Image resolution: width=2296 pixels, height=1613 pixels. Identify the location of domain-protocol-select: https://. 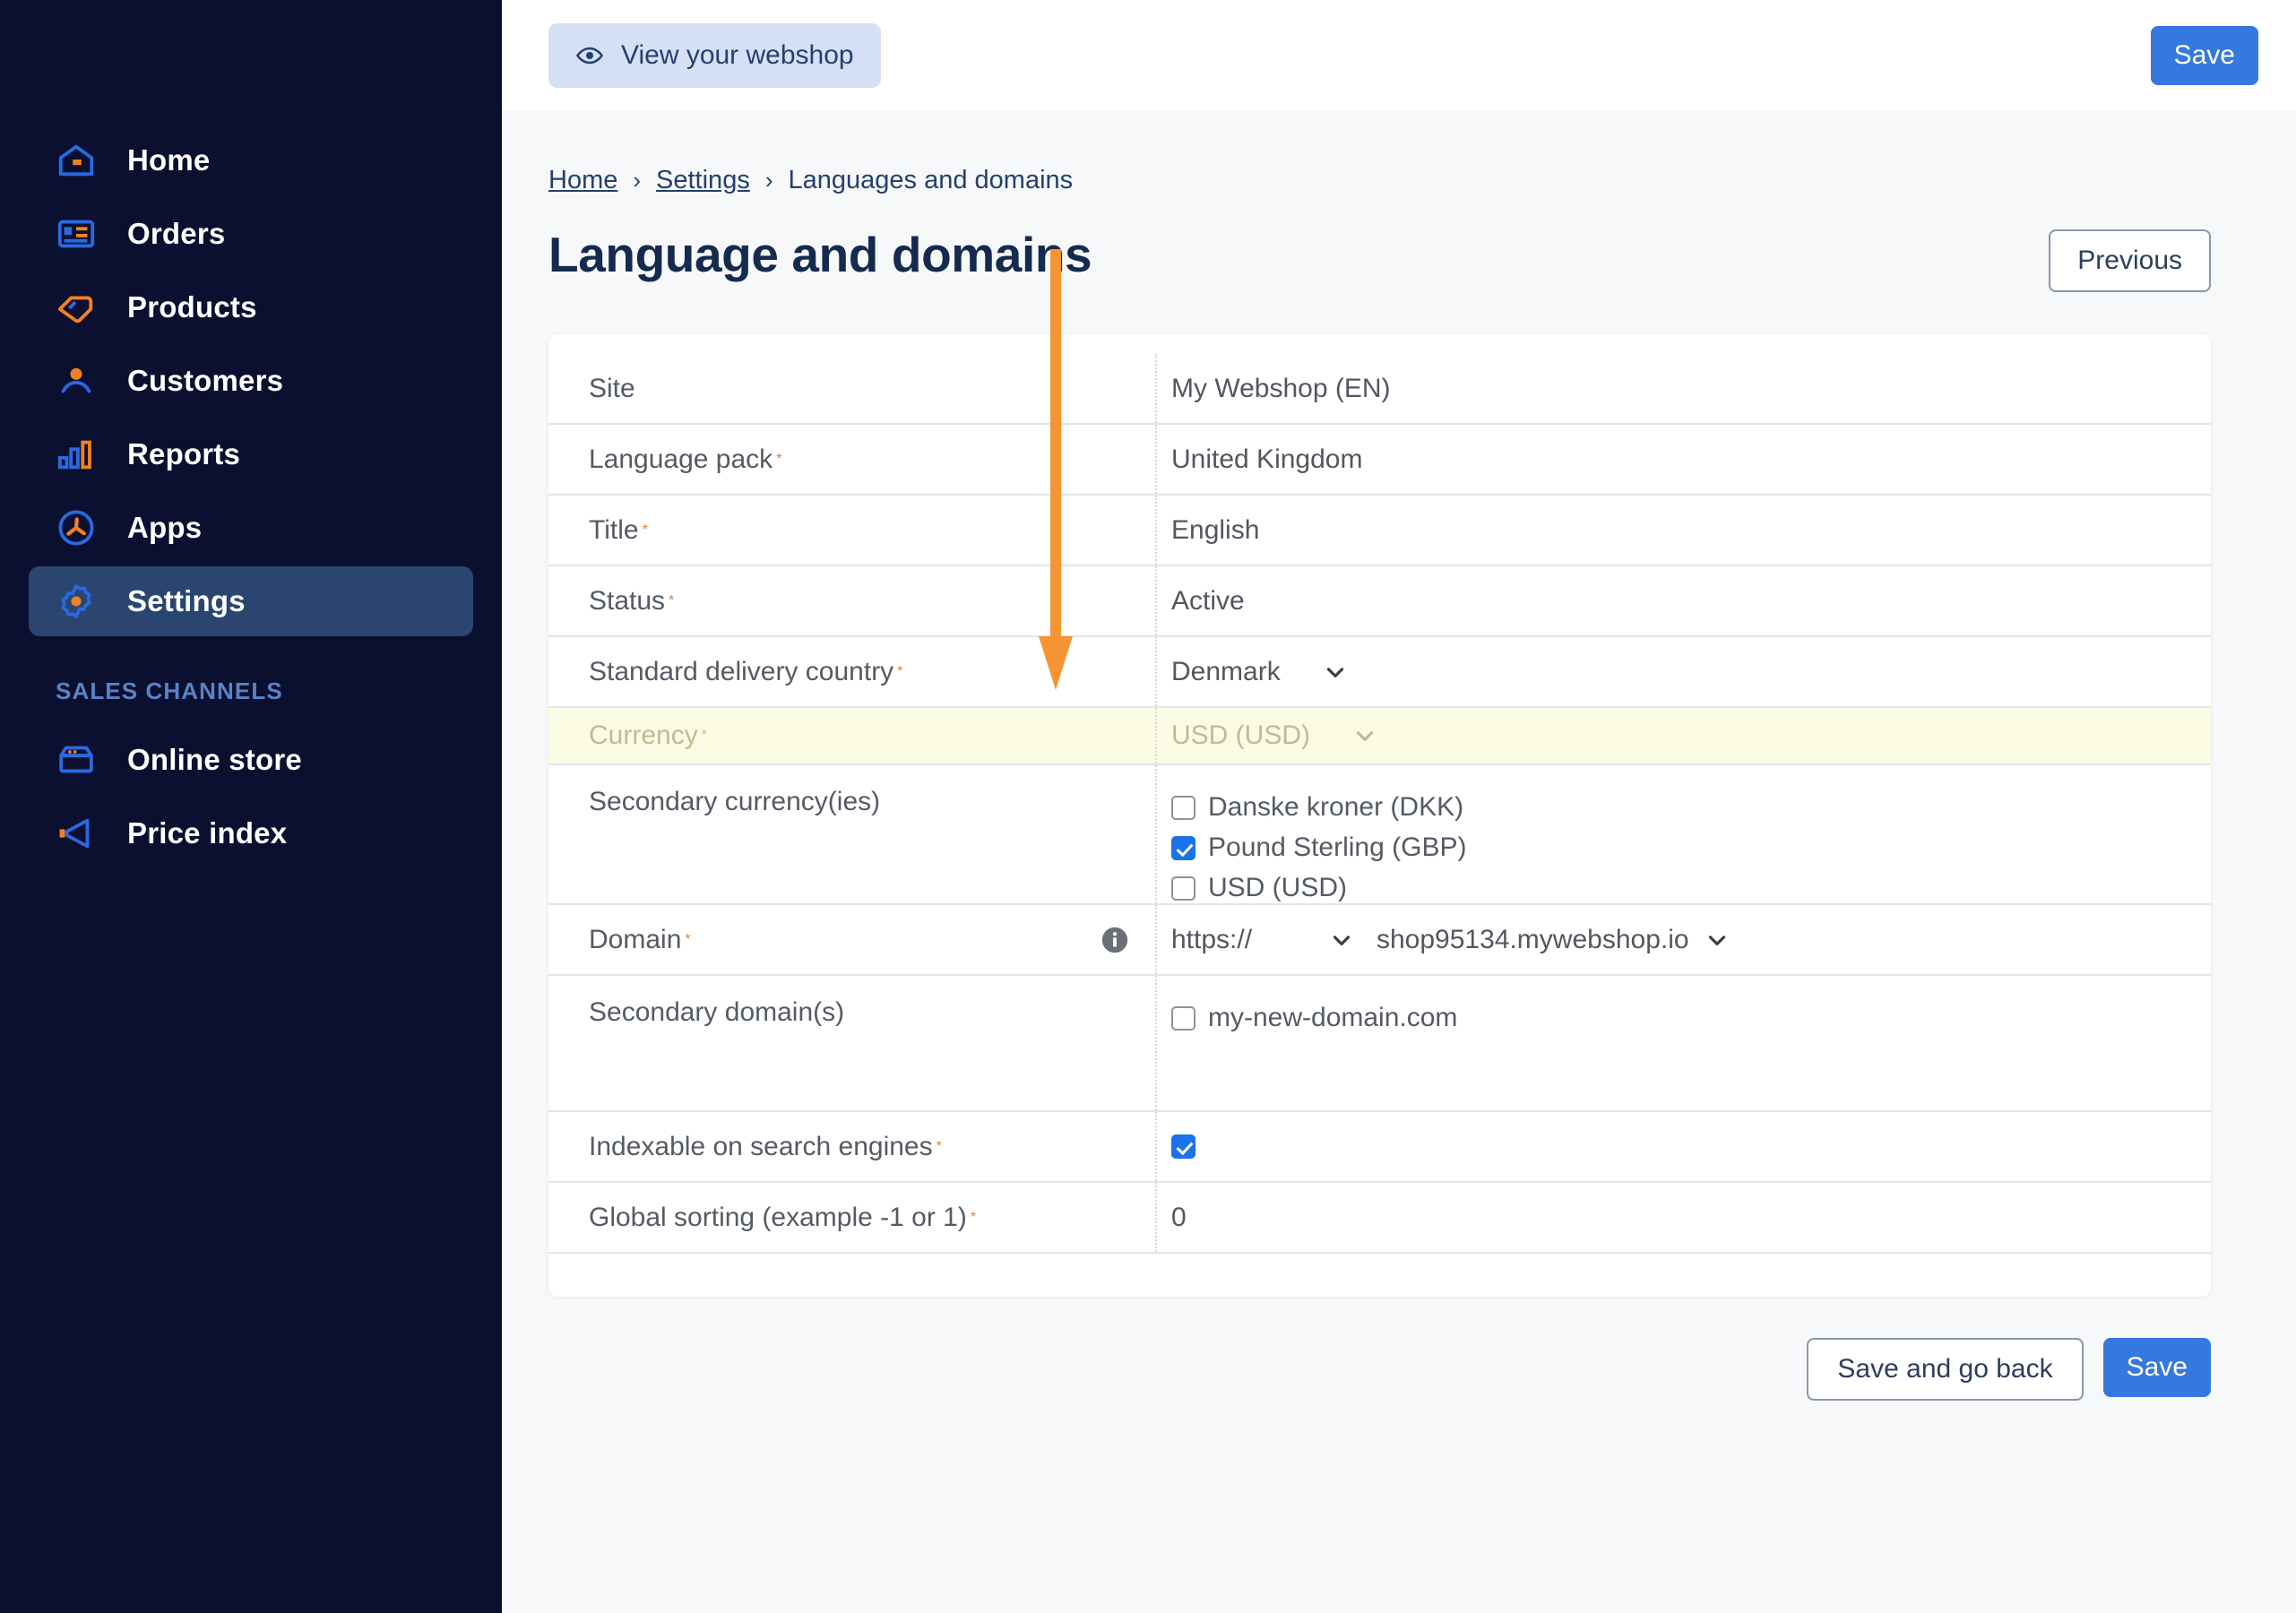
(1263, 940).